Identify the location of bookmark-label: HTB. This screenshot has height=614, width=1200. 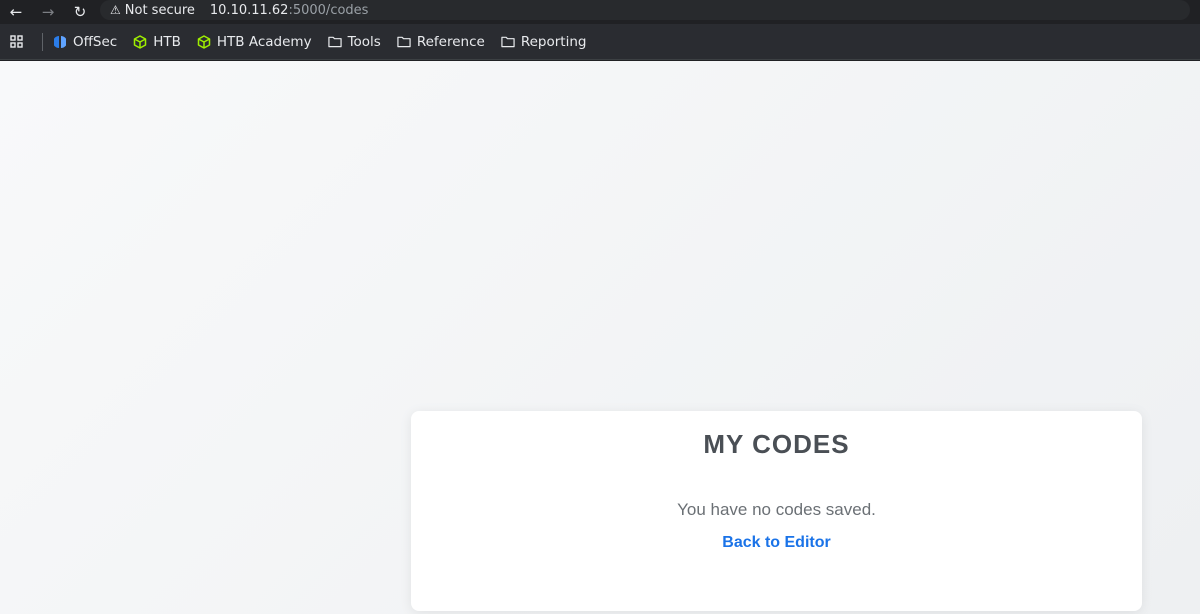
(167, 41).